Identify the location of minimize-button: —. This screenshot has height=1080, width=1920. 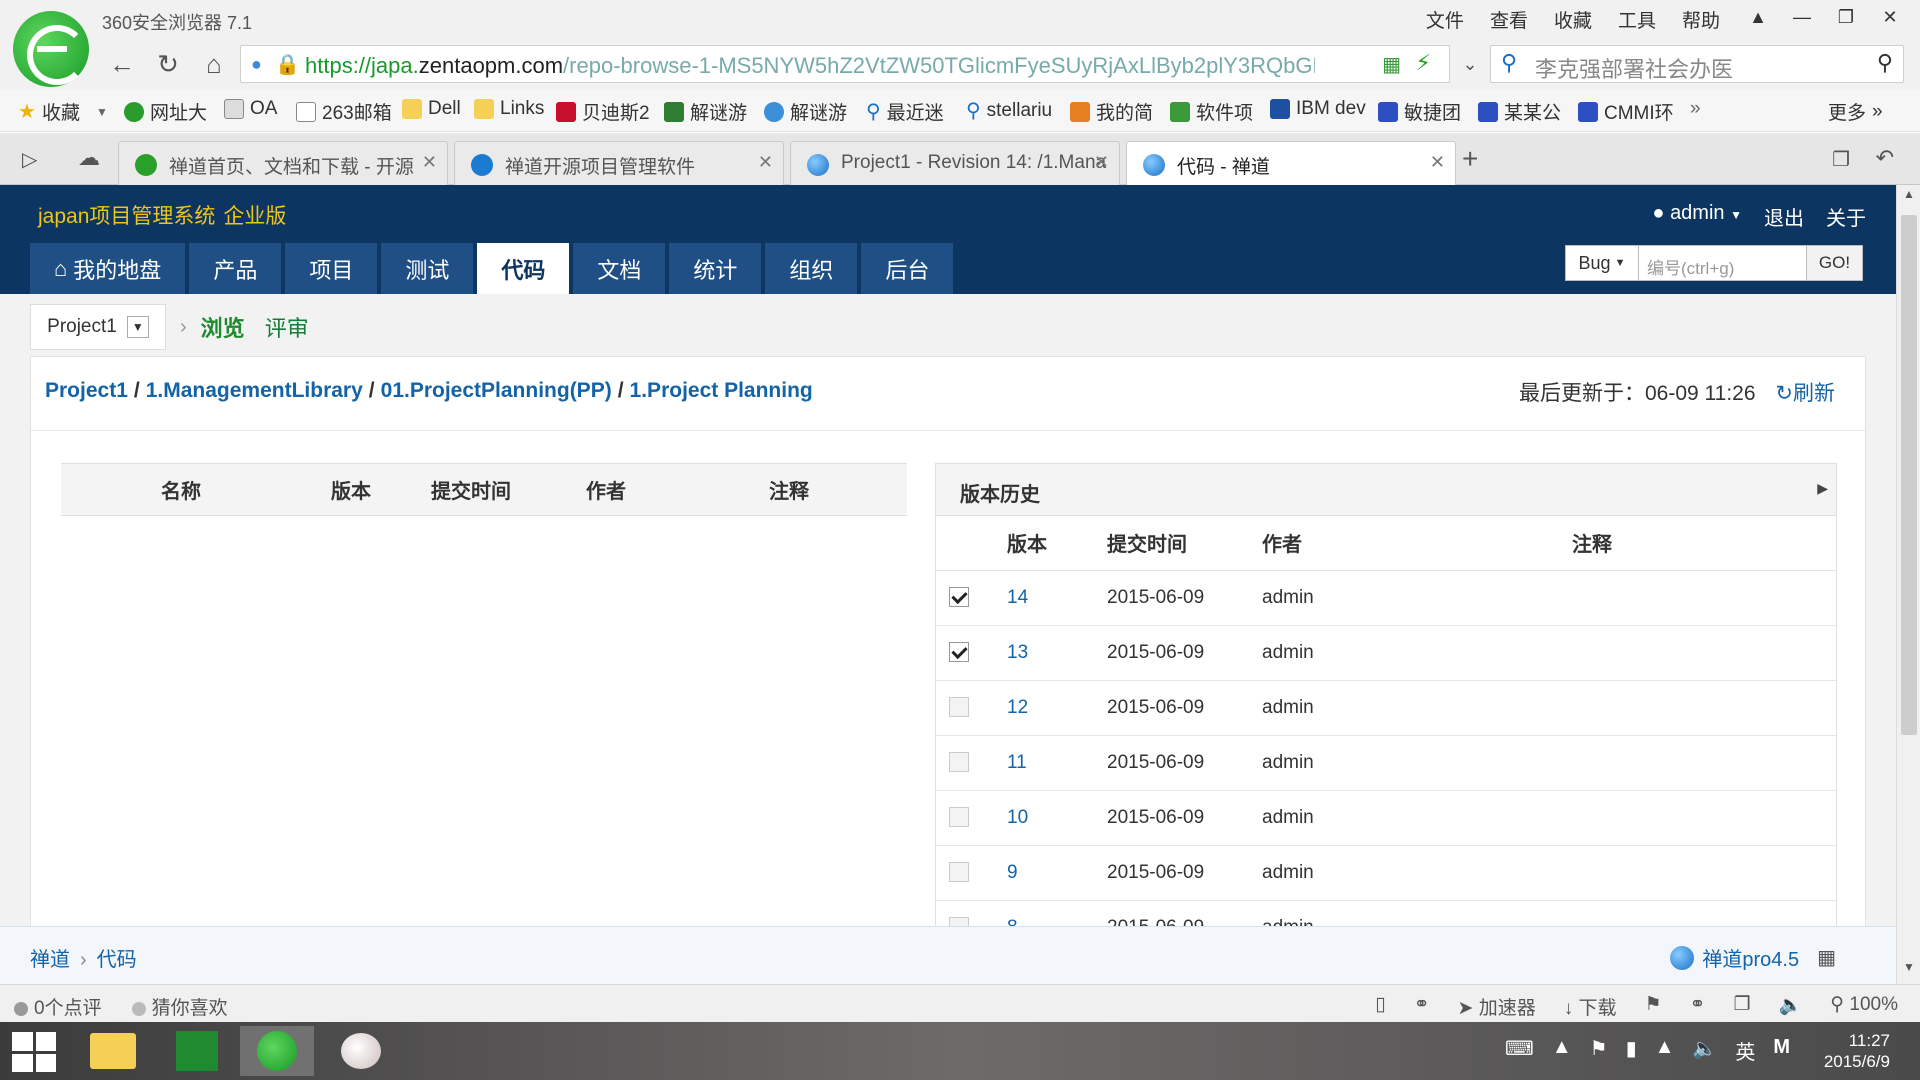
(1802, 17).